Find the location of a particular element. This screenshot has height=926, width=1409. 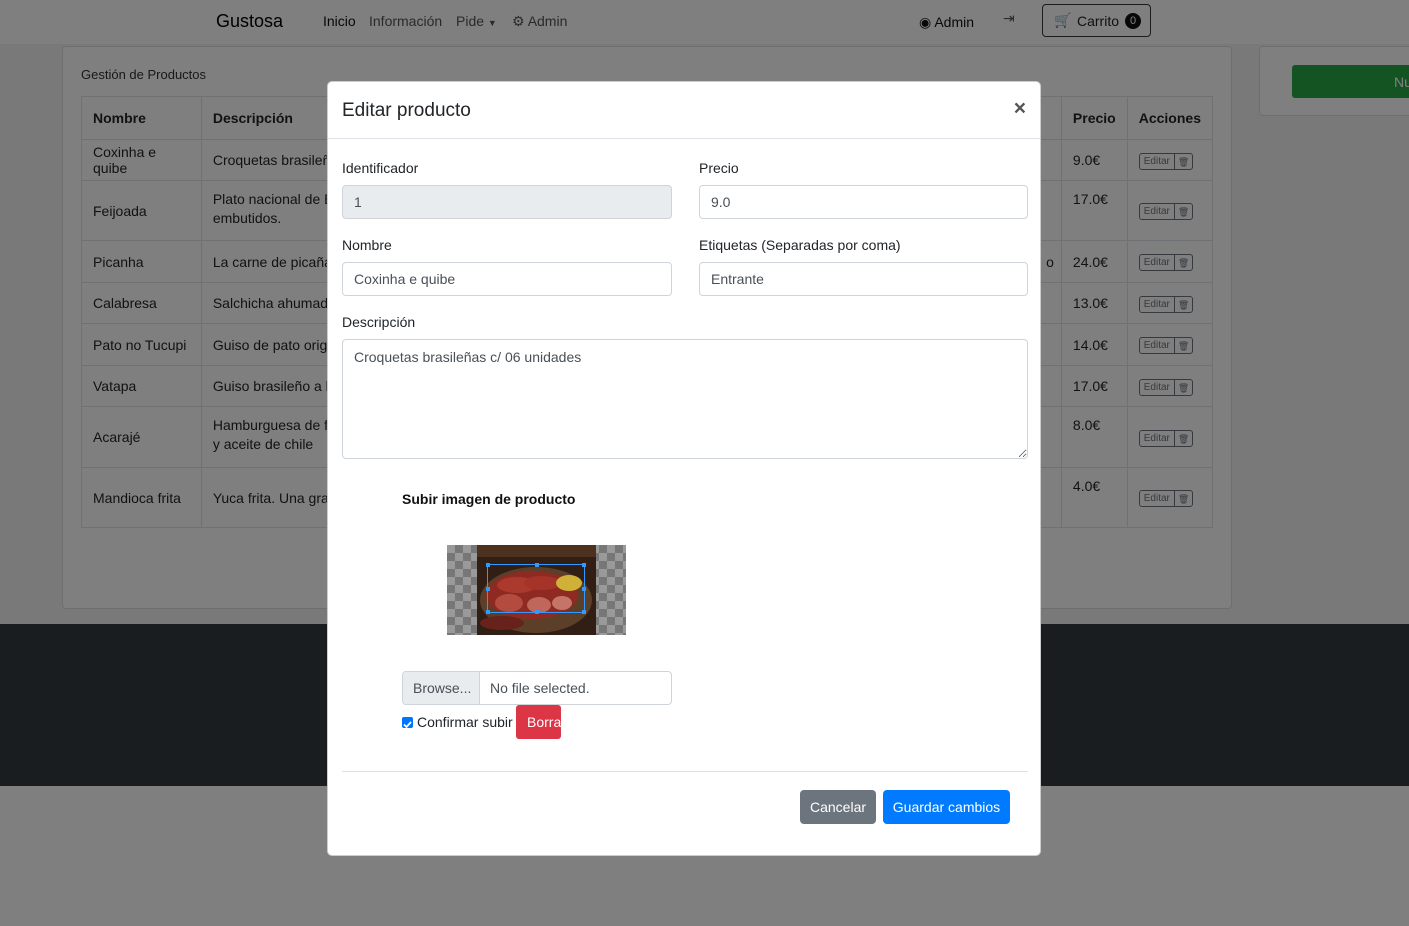

confirm-upload-label: Confirmar subir is located at coordinates (465, 722).